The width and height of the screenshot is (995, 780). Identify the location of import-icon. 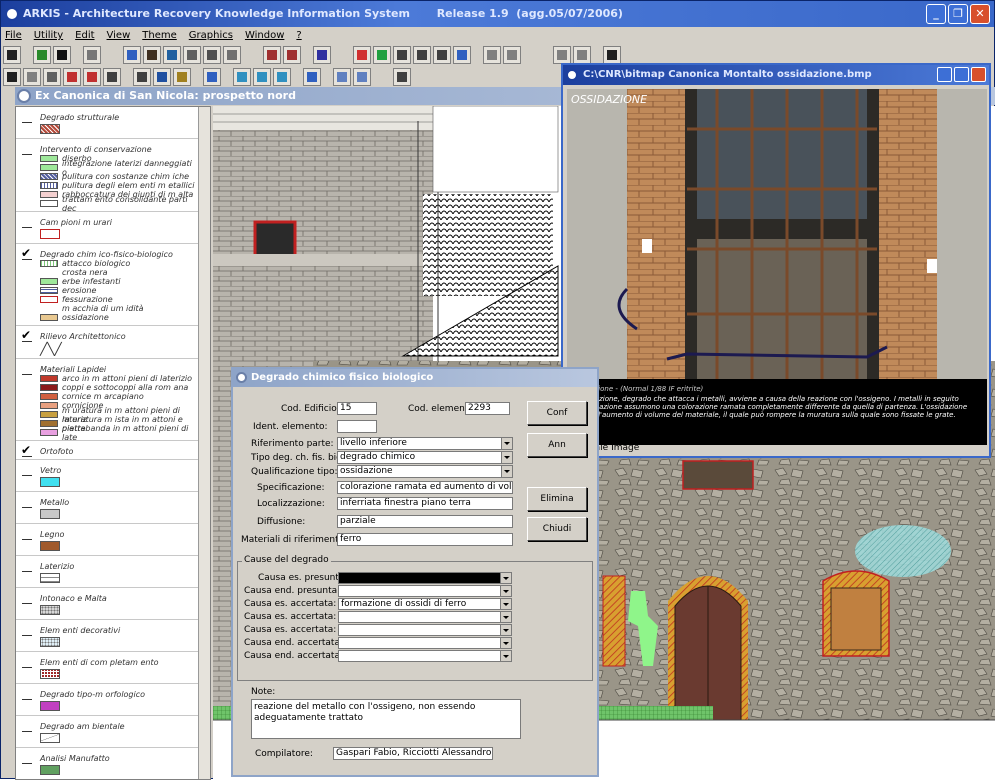
(312, 77).